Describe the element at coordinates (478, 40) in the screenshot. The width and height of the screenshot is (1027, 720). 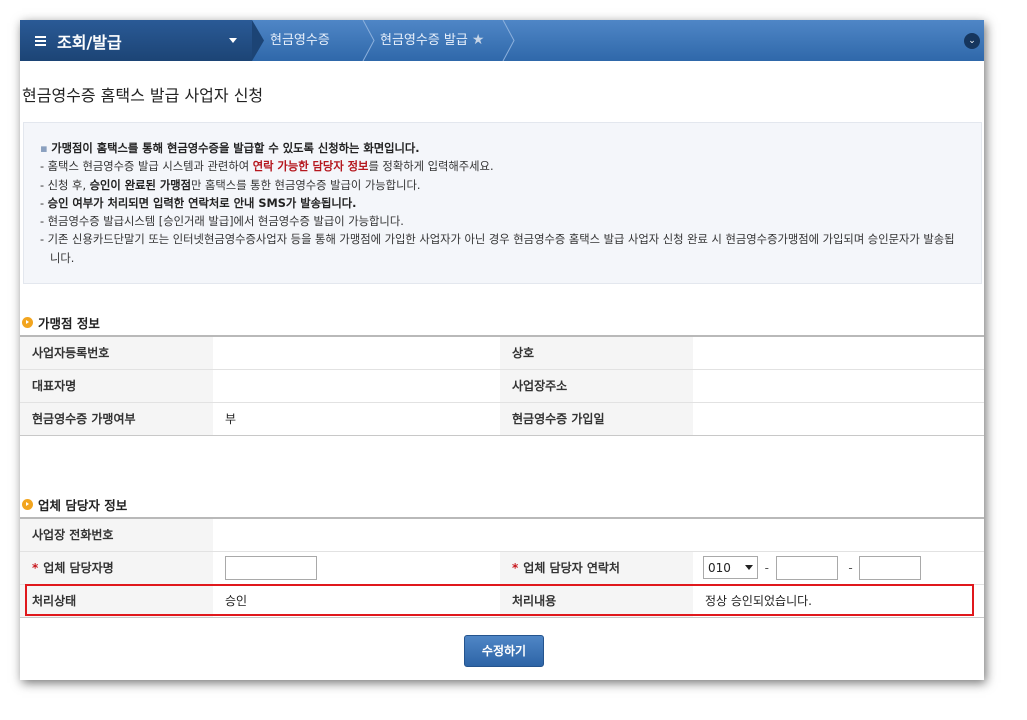
I see `star-favorite-icon: ★` at that location.